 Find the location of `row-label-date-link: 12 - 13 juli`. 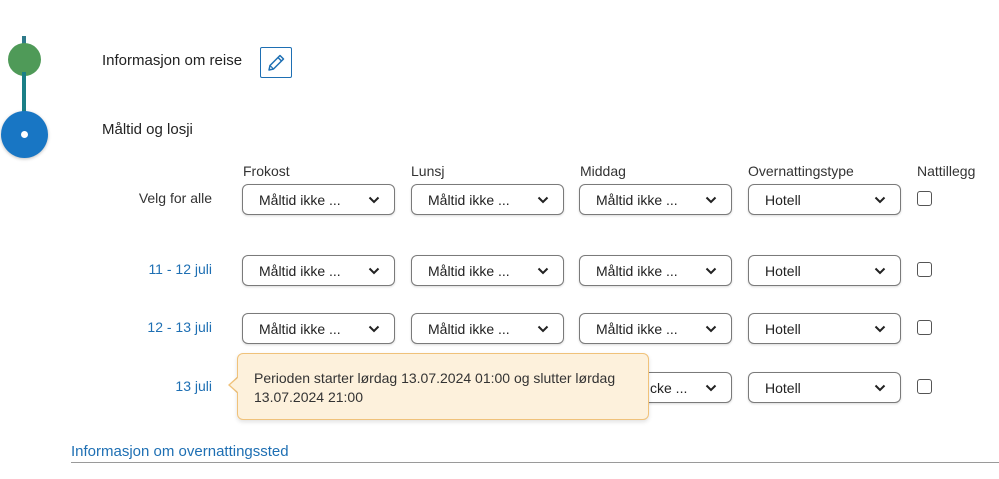

row-label-date-link: 12 - 13 juli is located at coordinates (106, 327).